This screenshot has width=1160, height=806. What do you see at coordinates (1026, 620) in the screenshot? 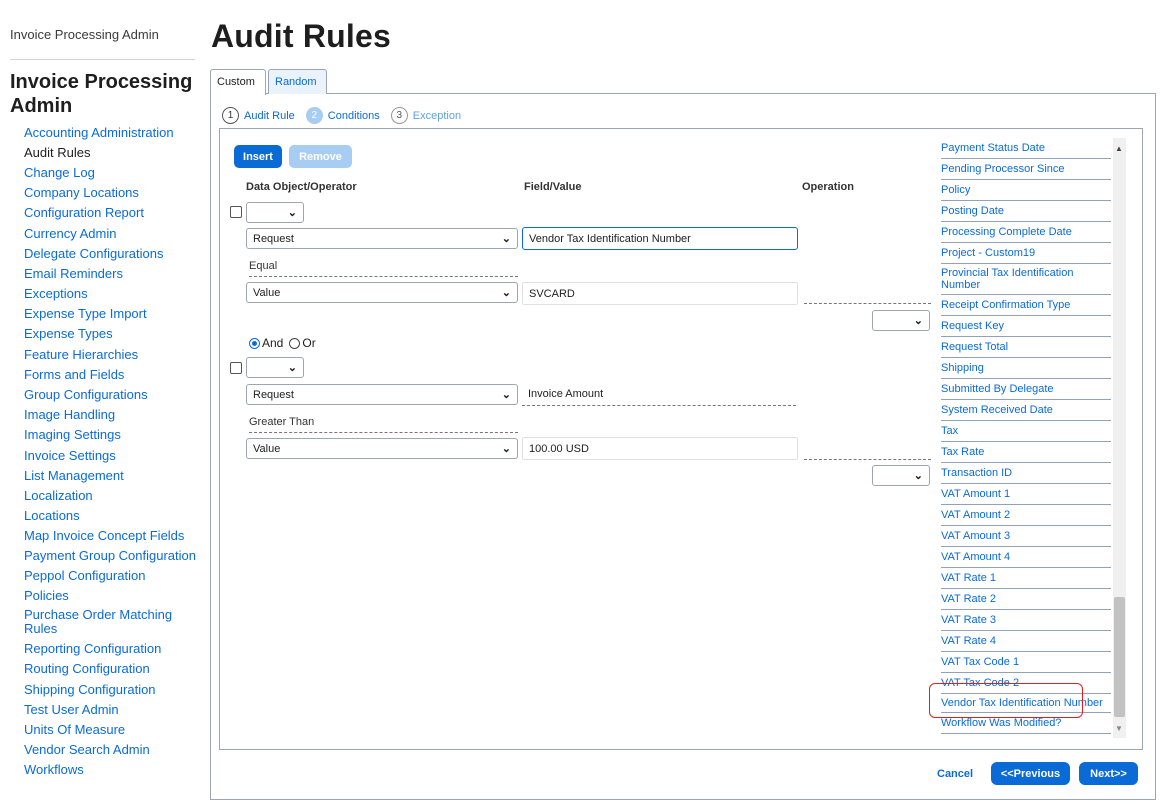
I see `field-list-item: VAT Rate 3` at bounding box center [1026, 620].